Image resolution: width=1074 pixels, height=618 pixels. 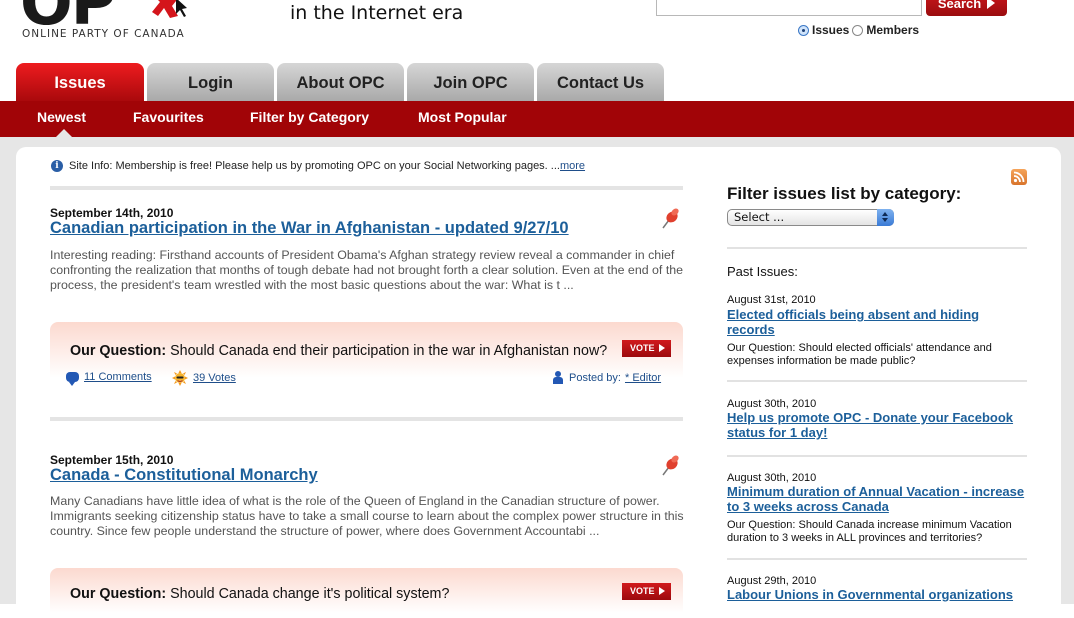 I want to click on issue-title-link: Canada - Constitutional Monarchy, so click(x=184, y=475).